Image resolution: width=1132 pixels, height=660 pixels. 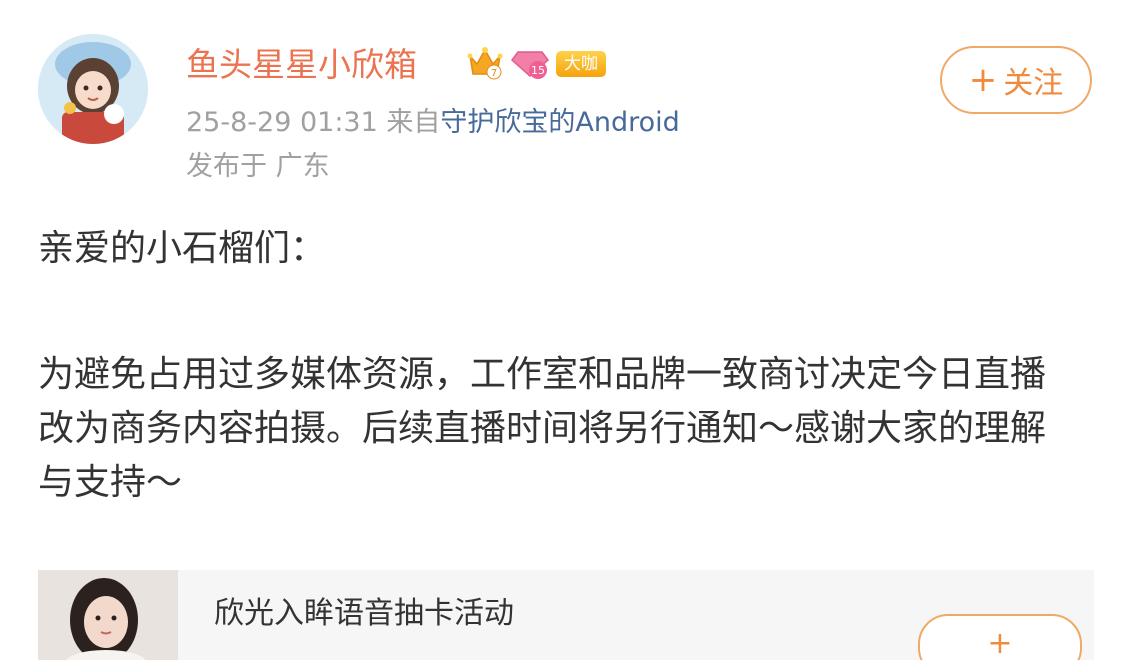 I want to click on fan-level-icon: 15, so click(x=530, y=64).